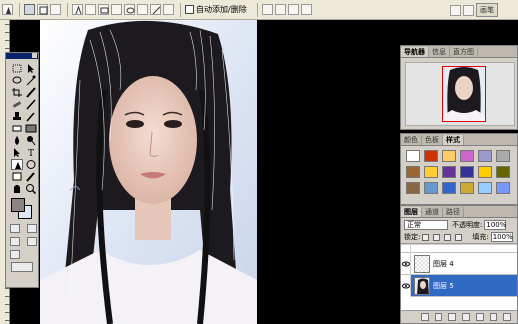 This screenshot has height=324, width=518. Describe the element at coordinates (155, 9) in the screenshot. I see `line-icon` at that location.